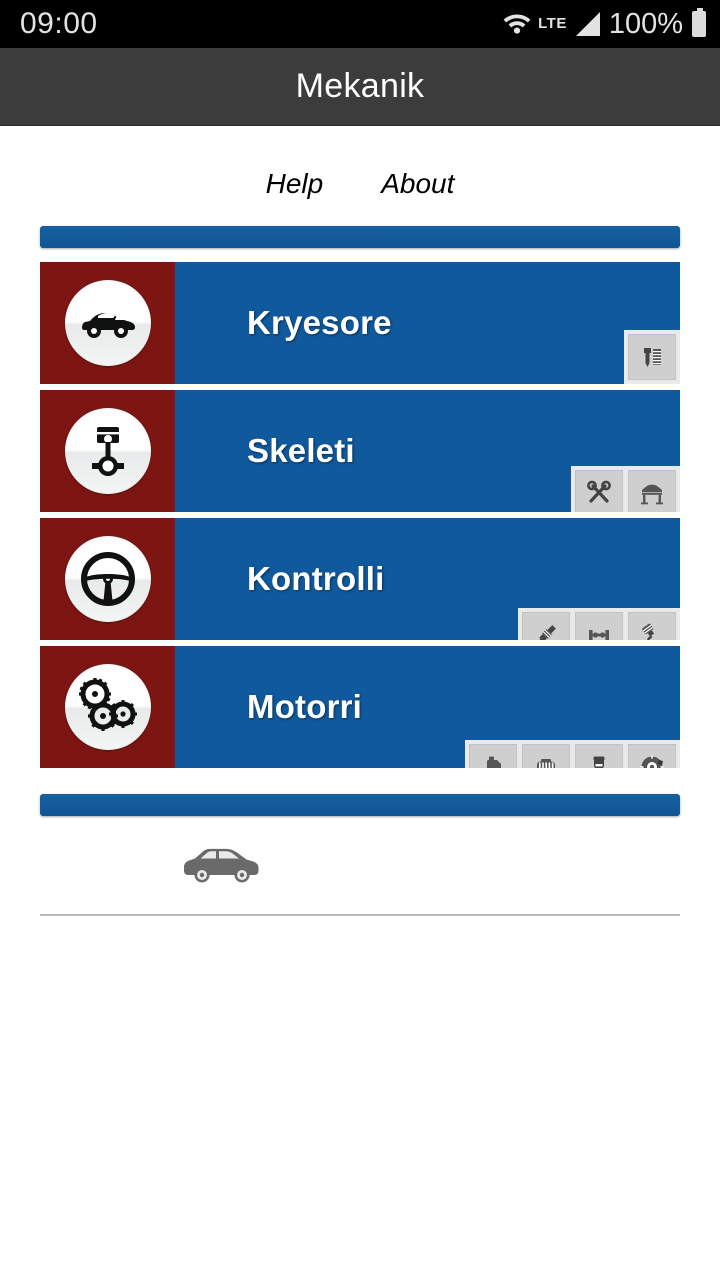  Describe the element at coordinates (360, 805) in the screenshot. I see `bottom-divider-bar` at that location.